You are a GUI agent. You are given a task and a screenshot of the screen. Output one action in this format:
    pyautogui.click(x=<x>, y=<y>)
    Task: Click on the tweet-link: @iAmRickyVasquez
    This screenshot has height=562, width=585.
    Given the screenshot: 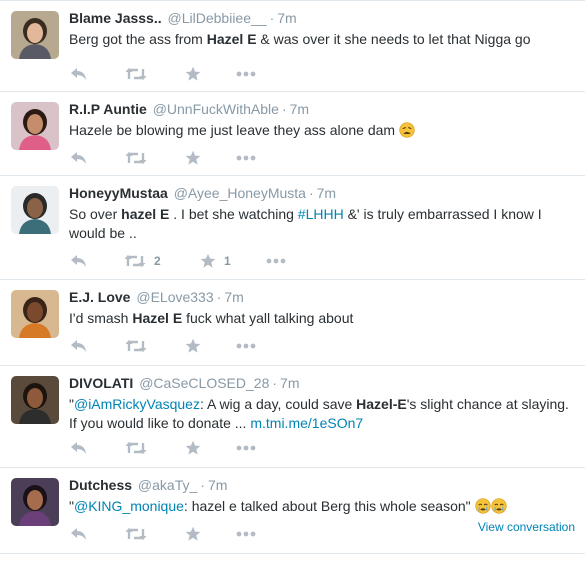 What is the action you would take?
    pyautogui.click(x=137, y=404)
    